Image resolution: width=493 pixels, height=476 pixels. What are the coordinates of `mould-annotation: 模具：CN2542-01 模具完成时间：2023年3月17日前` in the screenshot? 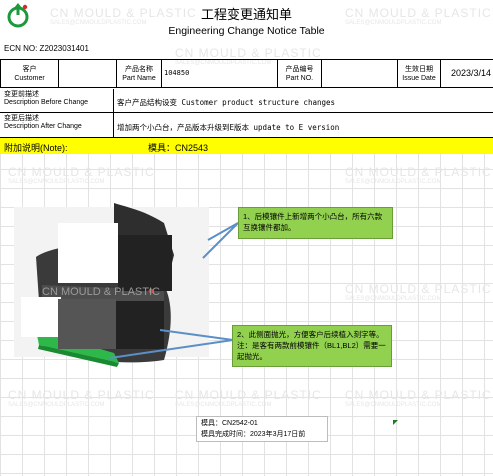 It's located at (262, 429).